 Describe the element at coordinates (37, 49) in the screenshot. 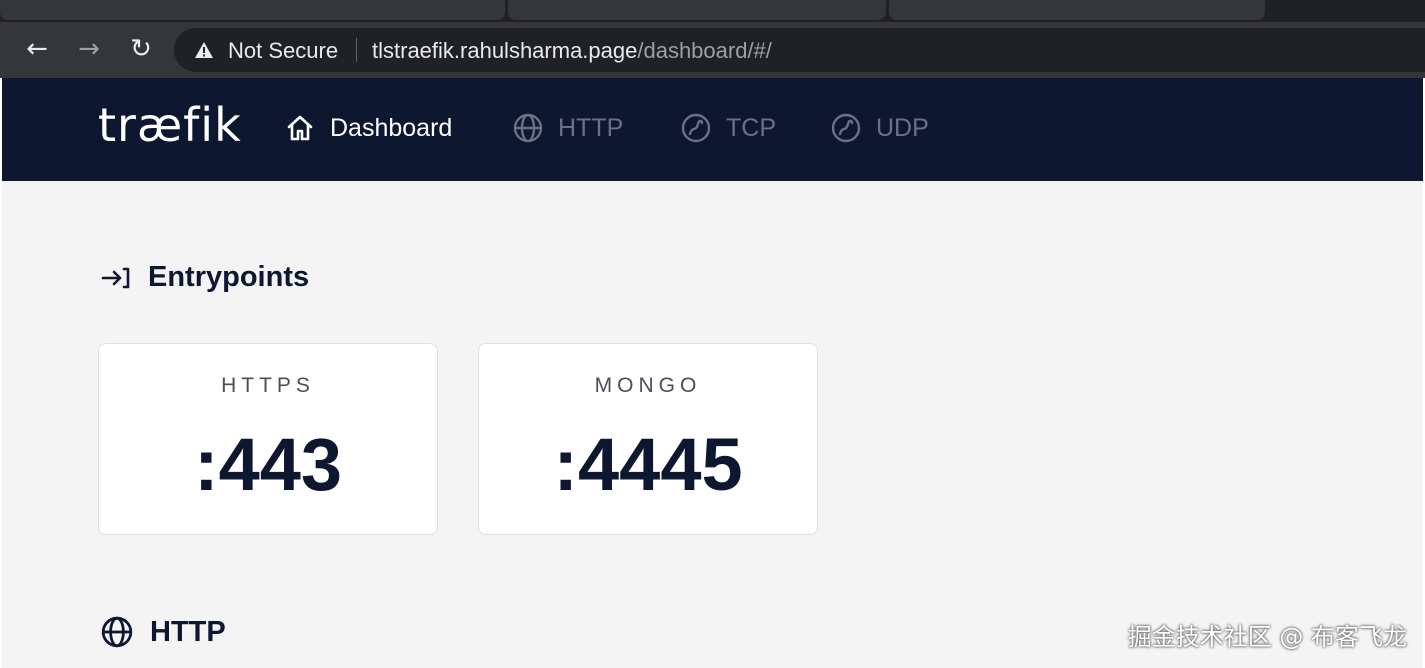

I see `back-arrow-icon: ←` at that location.